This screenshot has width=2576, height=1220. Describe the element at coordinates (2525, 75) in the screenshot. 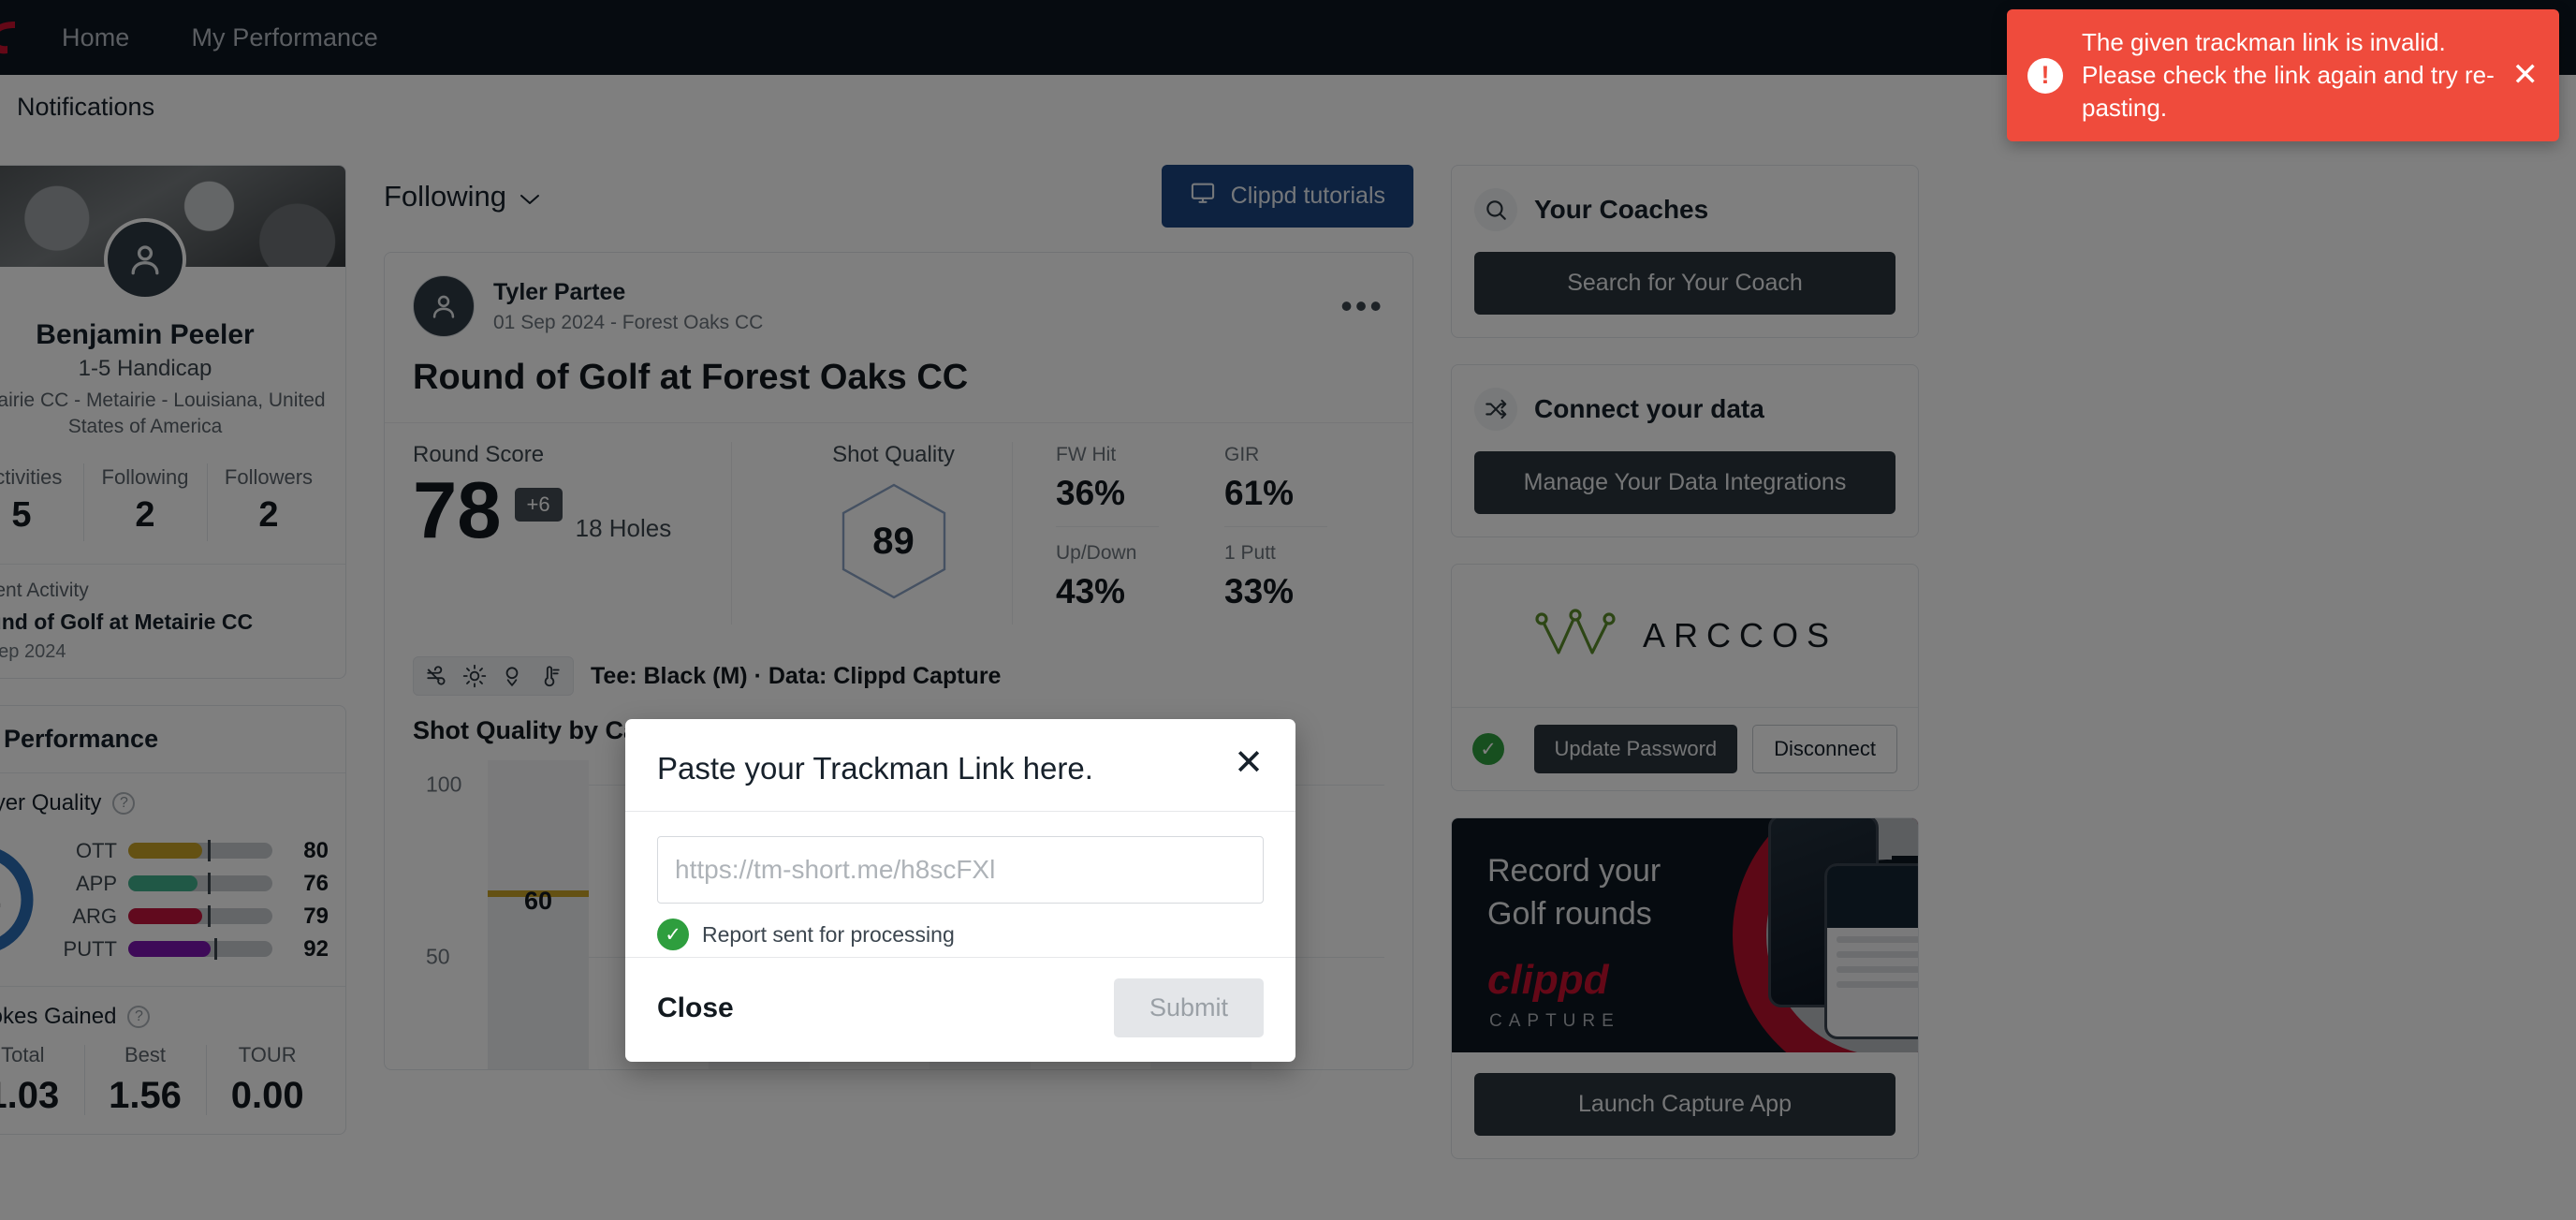

I see `toast-close-icon: ✕` at that location.